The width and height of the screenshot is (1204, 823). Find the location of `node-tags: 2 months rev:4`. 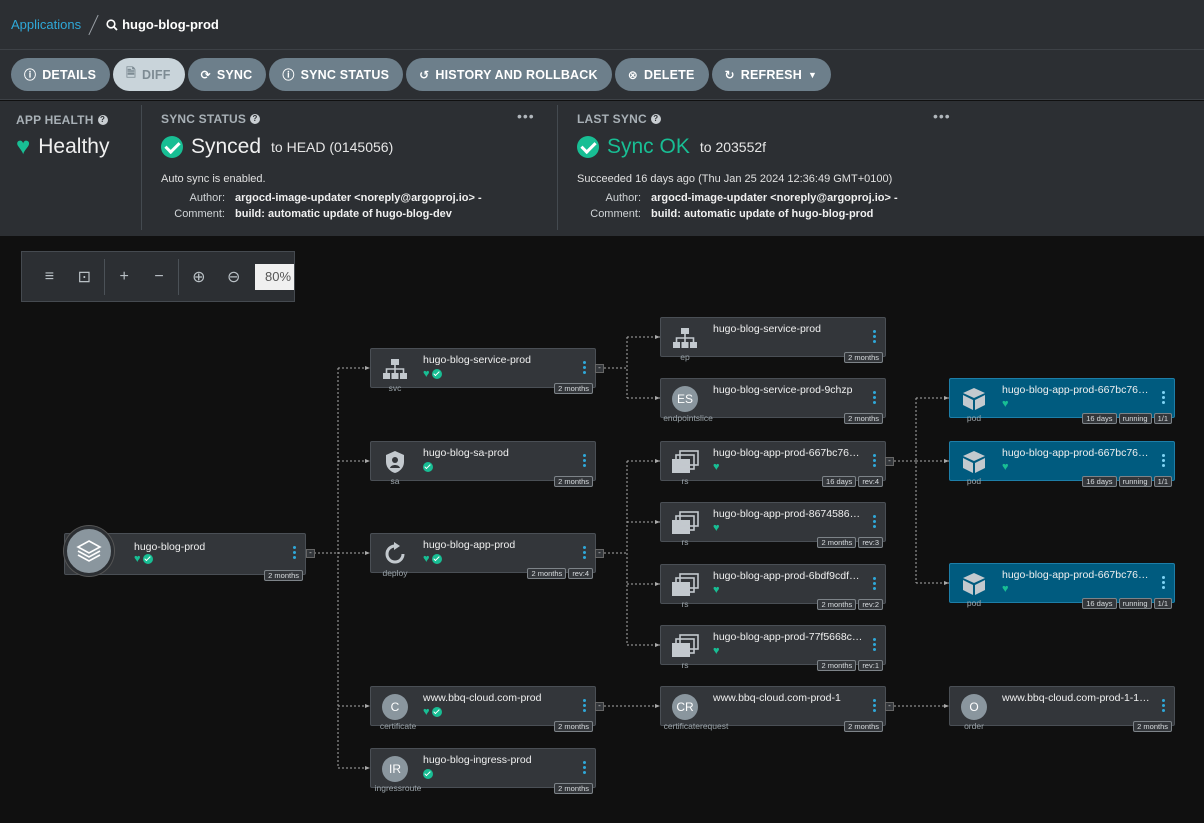

node-tags: 2 months rev:4 is located at coordinates (560, 573).